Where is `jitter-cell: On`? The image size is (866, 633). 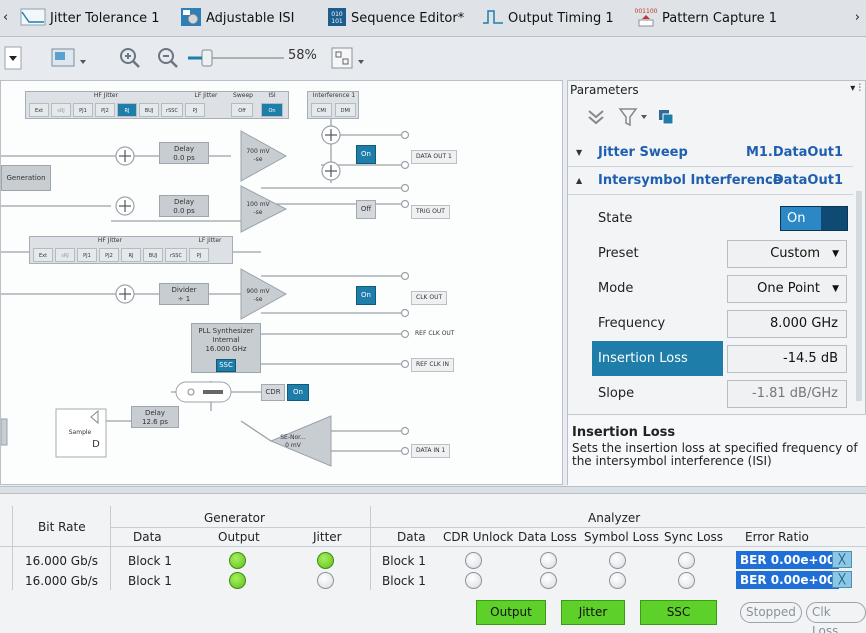
jitter-cell: On is located at coordinates (272, 110).